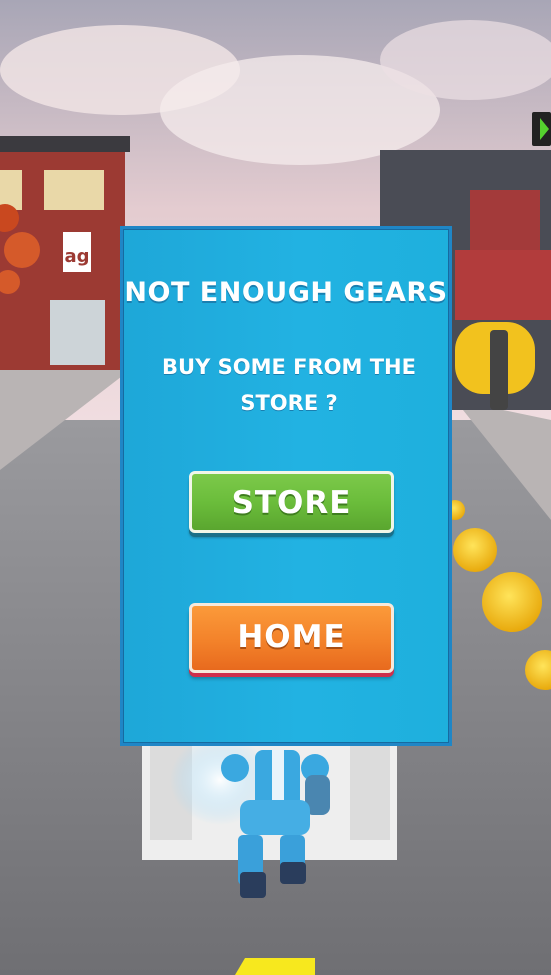 The width and height of the screenshot is (551, 975). I want to click on store-button: STORE, so click(291, 502).